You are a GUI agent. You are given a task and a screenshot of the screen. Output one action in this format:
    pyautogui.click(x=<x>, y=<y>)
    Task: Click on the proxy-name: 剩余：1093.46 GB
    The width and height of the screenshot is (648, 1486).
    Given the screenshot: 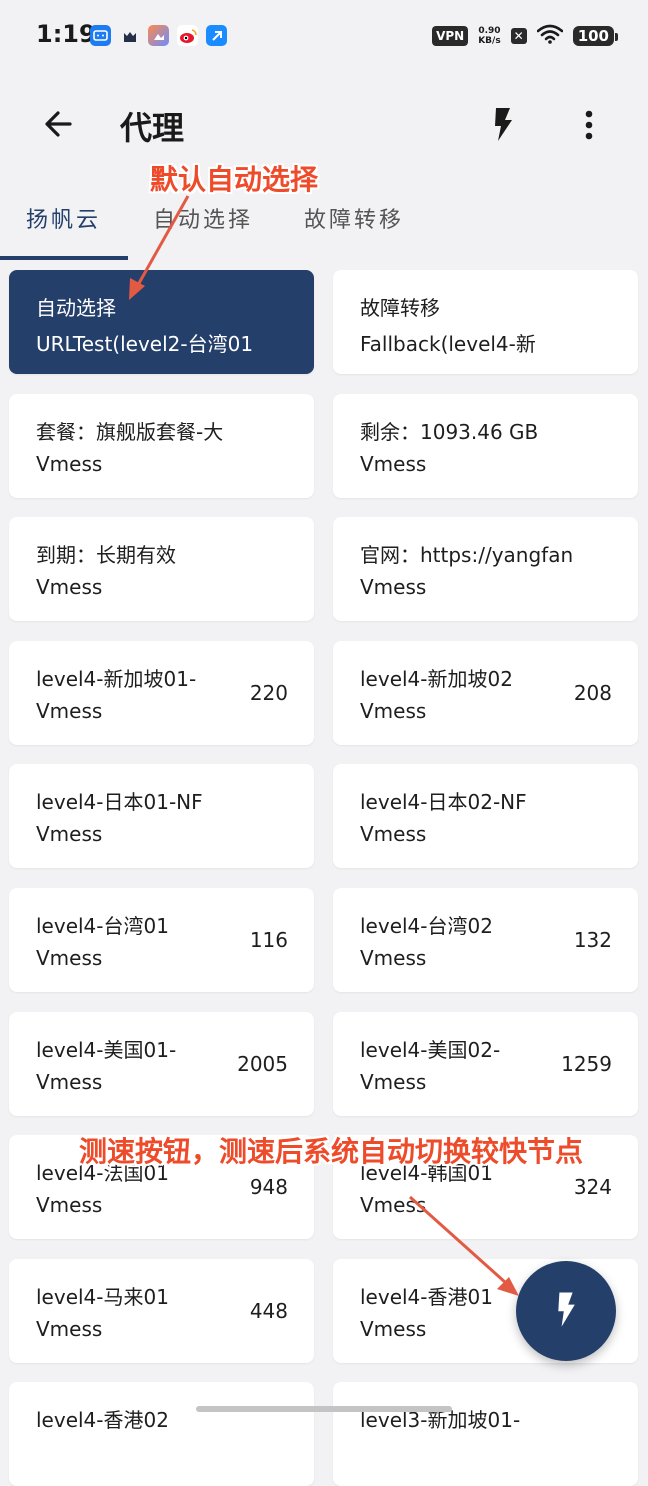 What is the action you would take?
    pyautogui.click(x=449, y=432)
    